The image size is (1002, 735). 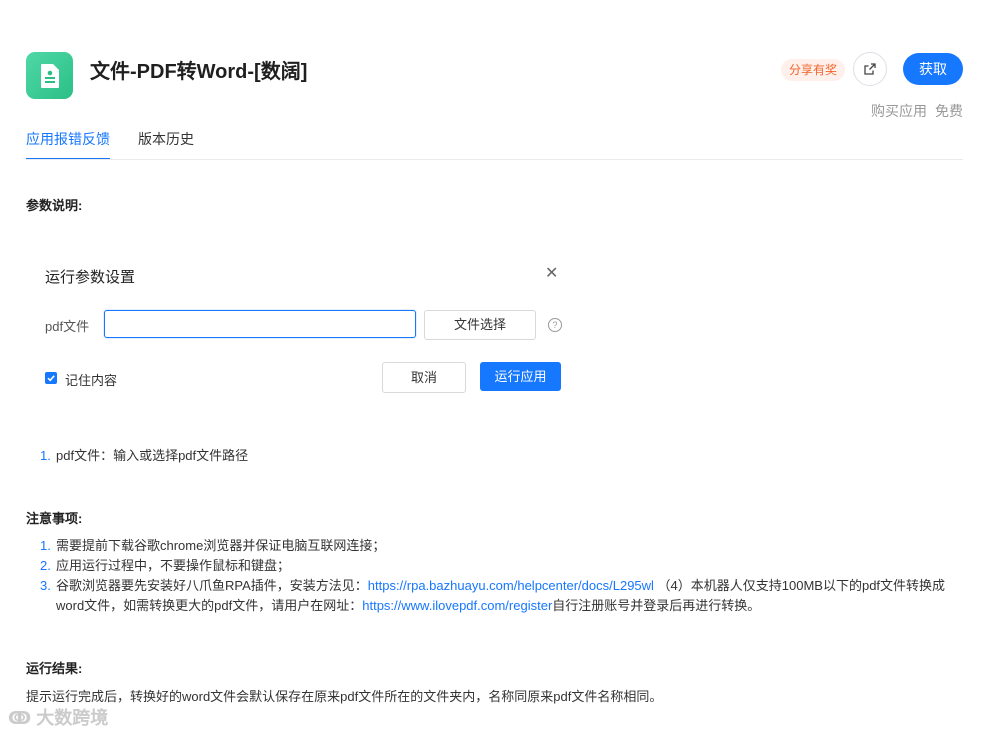 What do you see at coordinates (199, 72) in the screenshot?
I see `app-title: 文件-PDF转Word-[数阔]` at bounding box center [199, 72].